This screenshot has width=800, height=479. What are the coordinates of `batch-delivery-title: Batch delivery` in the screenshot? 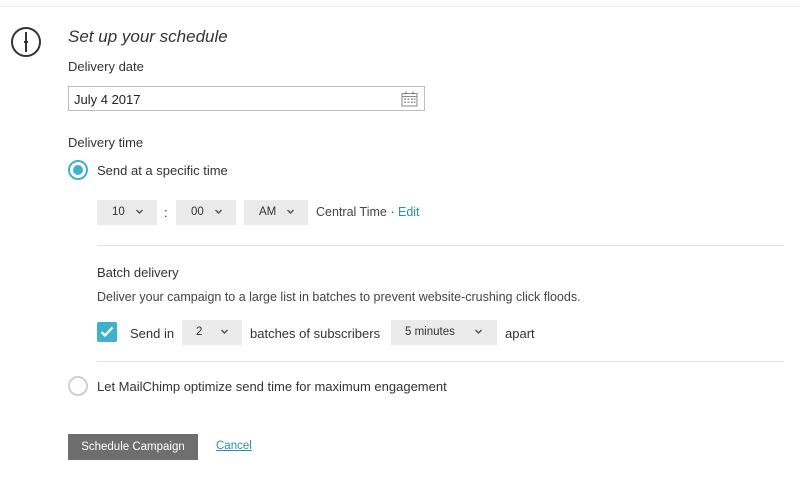 It's located at (138, 272).